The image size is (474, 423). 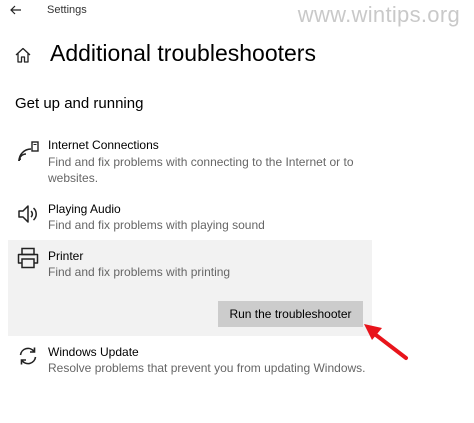 What do you see at coordinates (79, 103) in the screenshot?
I see `section-heading: Get up and running` at bounding box center [79, 103].